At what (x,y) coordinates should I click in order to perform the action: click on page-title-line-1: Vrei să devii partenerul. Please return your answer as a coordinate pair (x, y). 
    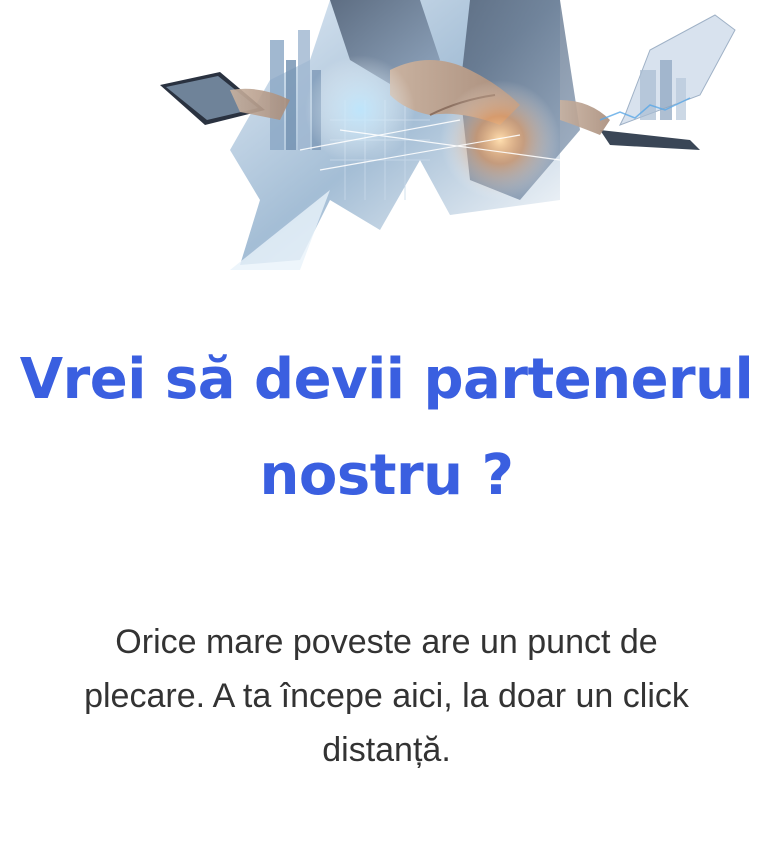
    Looking at the image, I should click on (386, 379).